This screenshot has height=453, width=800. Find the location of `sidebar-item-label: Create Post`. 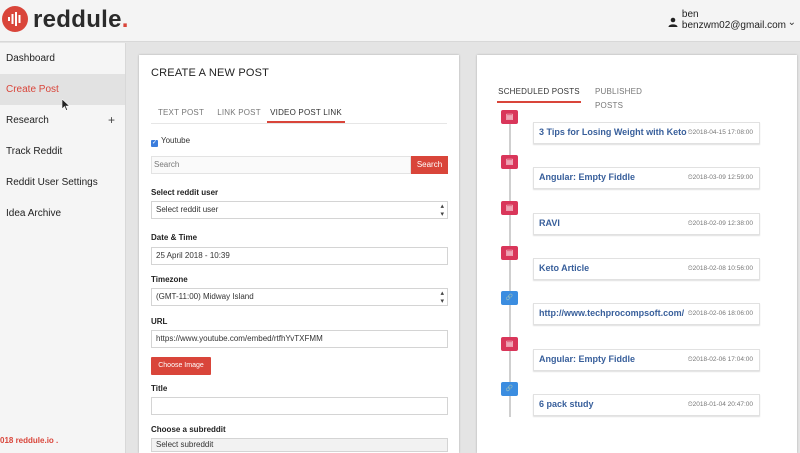

sidebar-item-label: Create Post is located at coordinates (32, 89).